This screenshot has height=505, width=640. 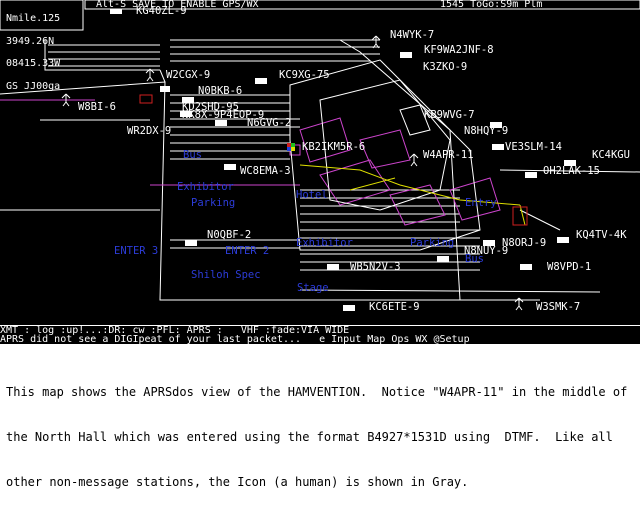 I want to click on station-label: KQ4TV-4K, so click(x=601, y=235).